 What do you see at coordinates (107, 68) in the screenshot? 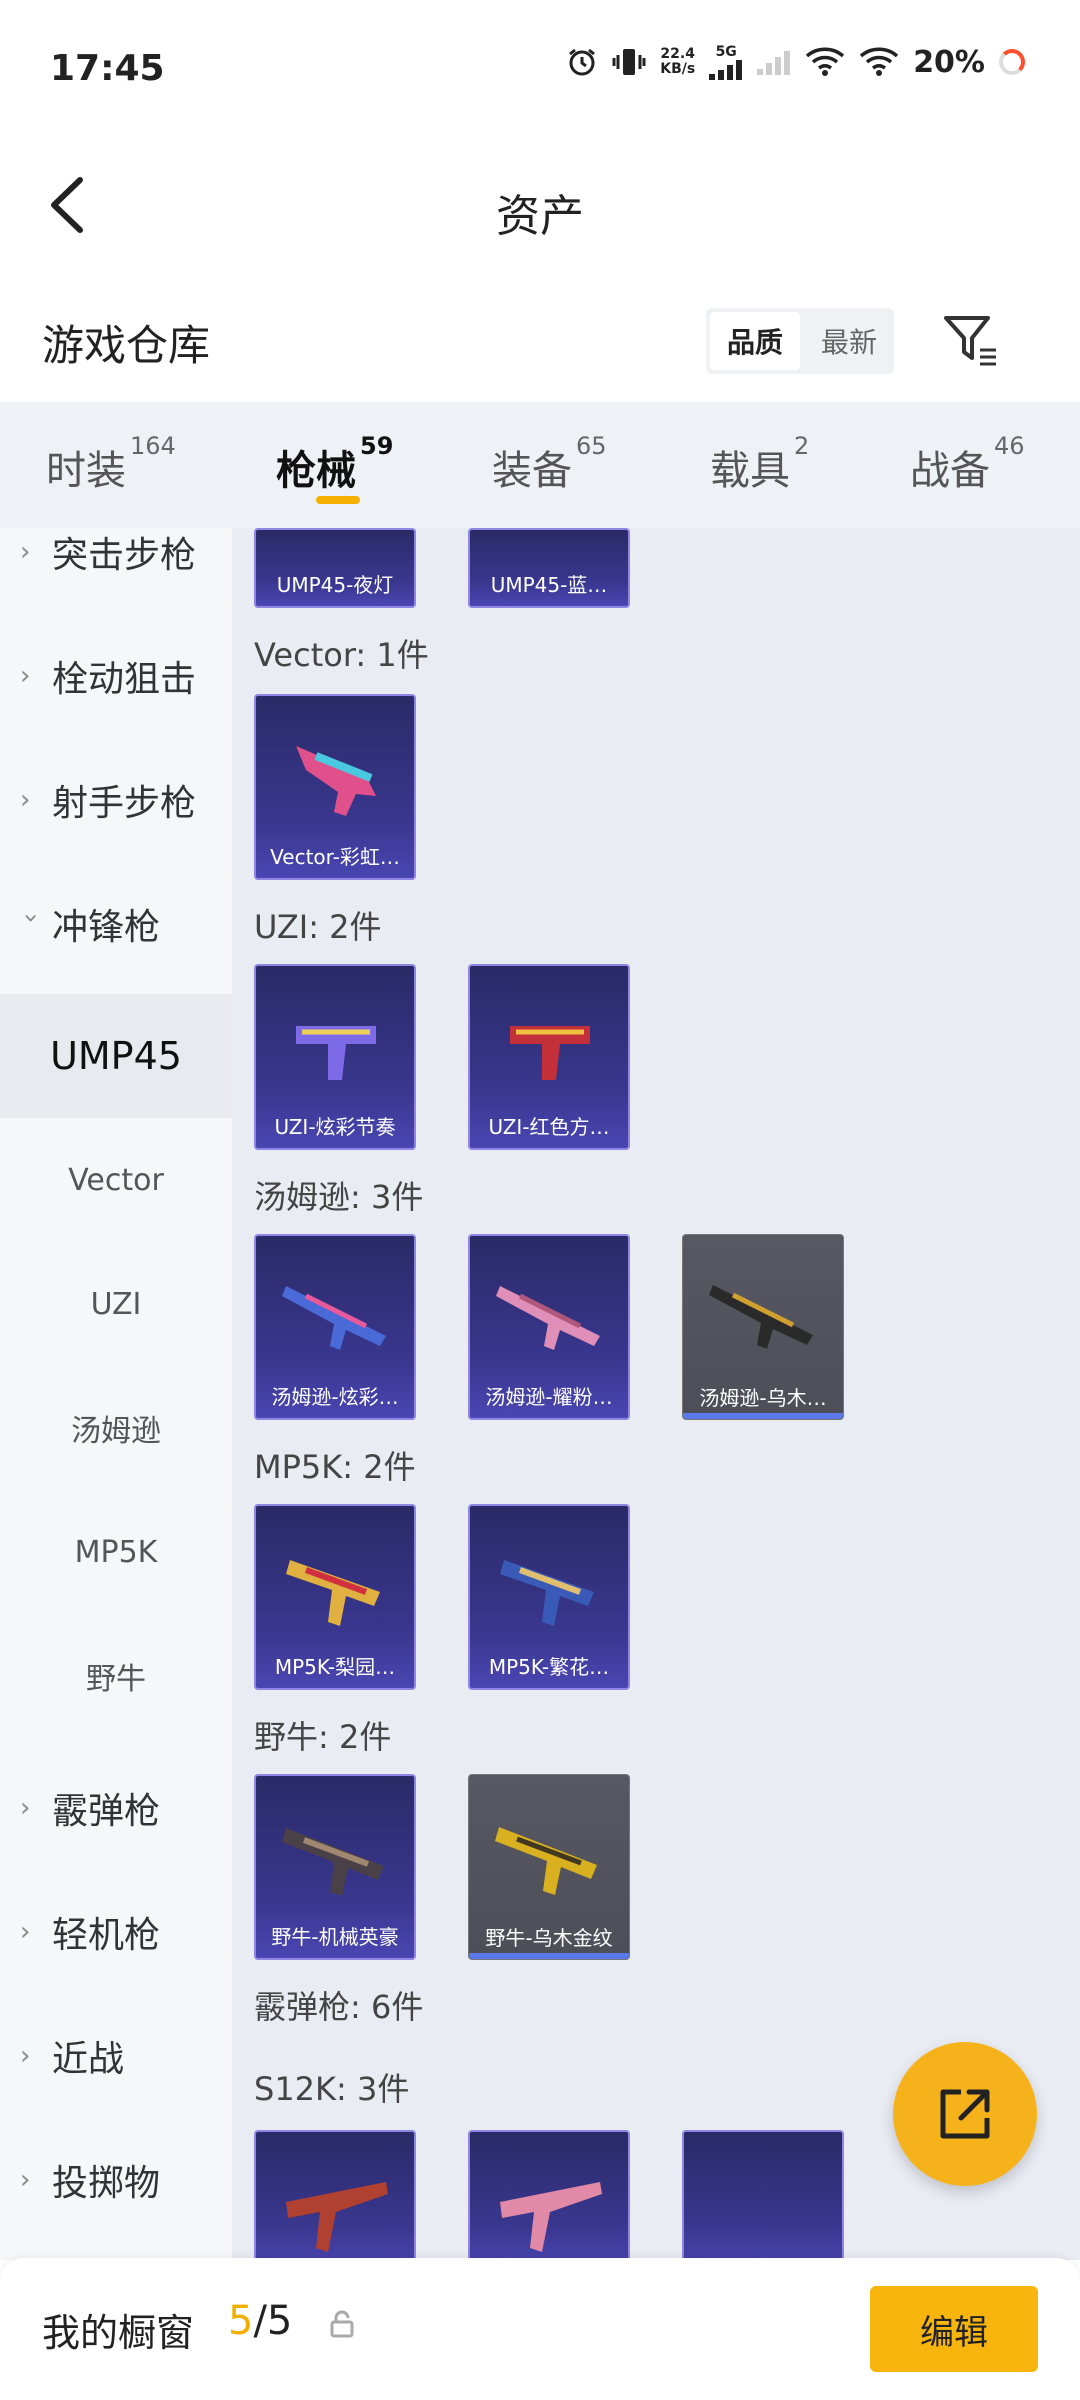
I see `status-time: 17:45` at bounding box center [107, 68].